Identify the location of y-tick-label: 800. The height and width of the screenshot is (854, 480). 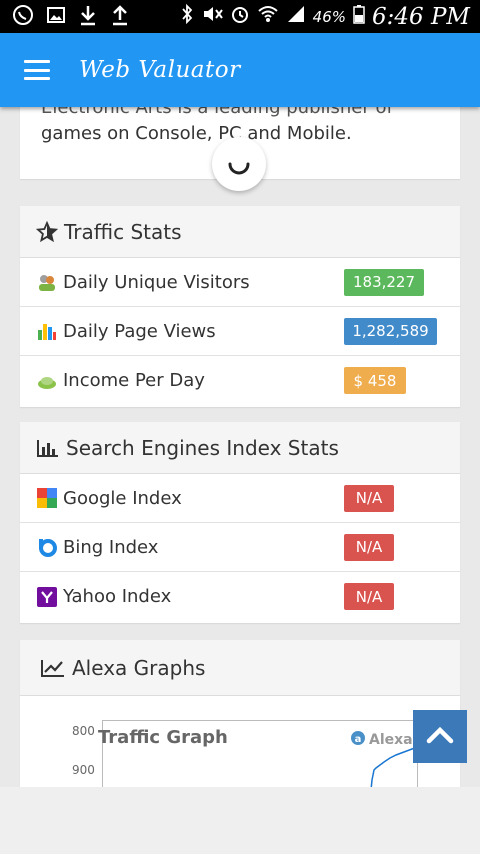
(83, 731).